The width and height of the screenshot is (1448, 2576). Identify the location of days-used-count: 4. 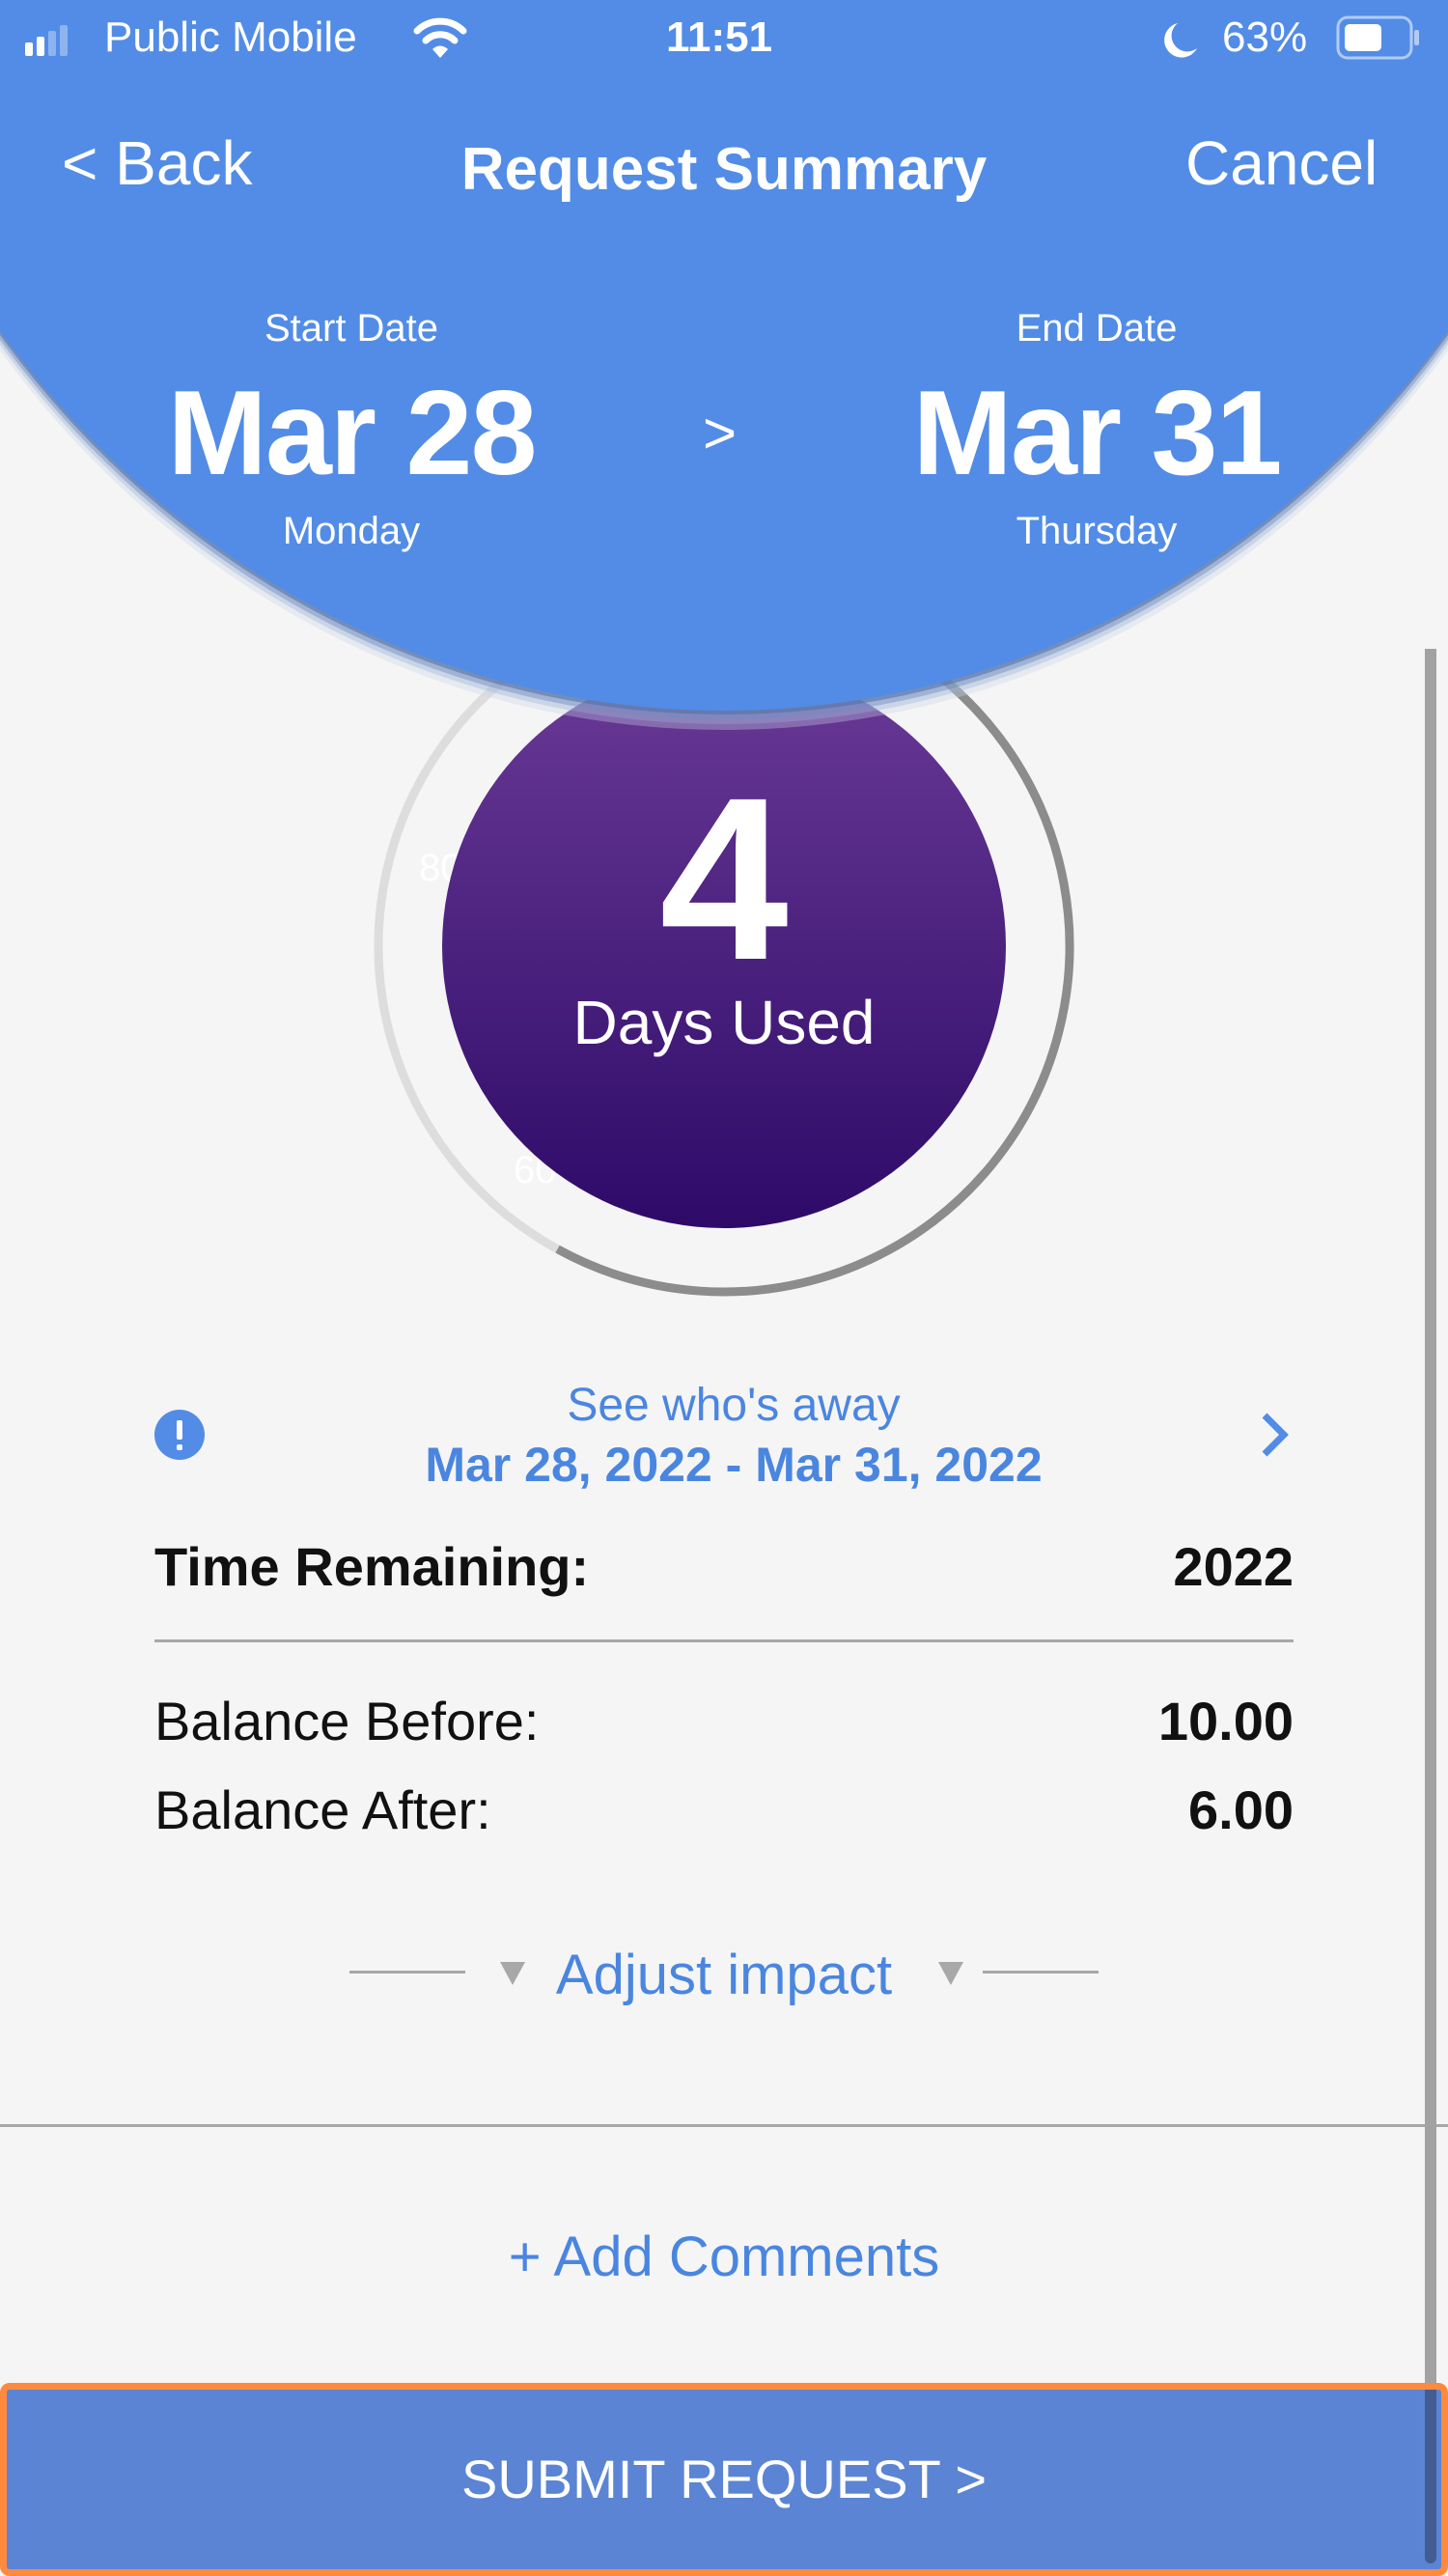
(724, 879).